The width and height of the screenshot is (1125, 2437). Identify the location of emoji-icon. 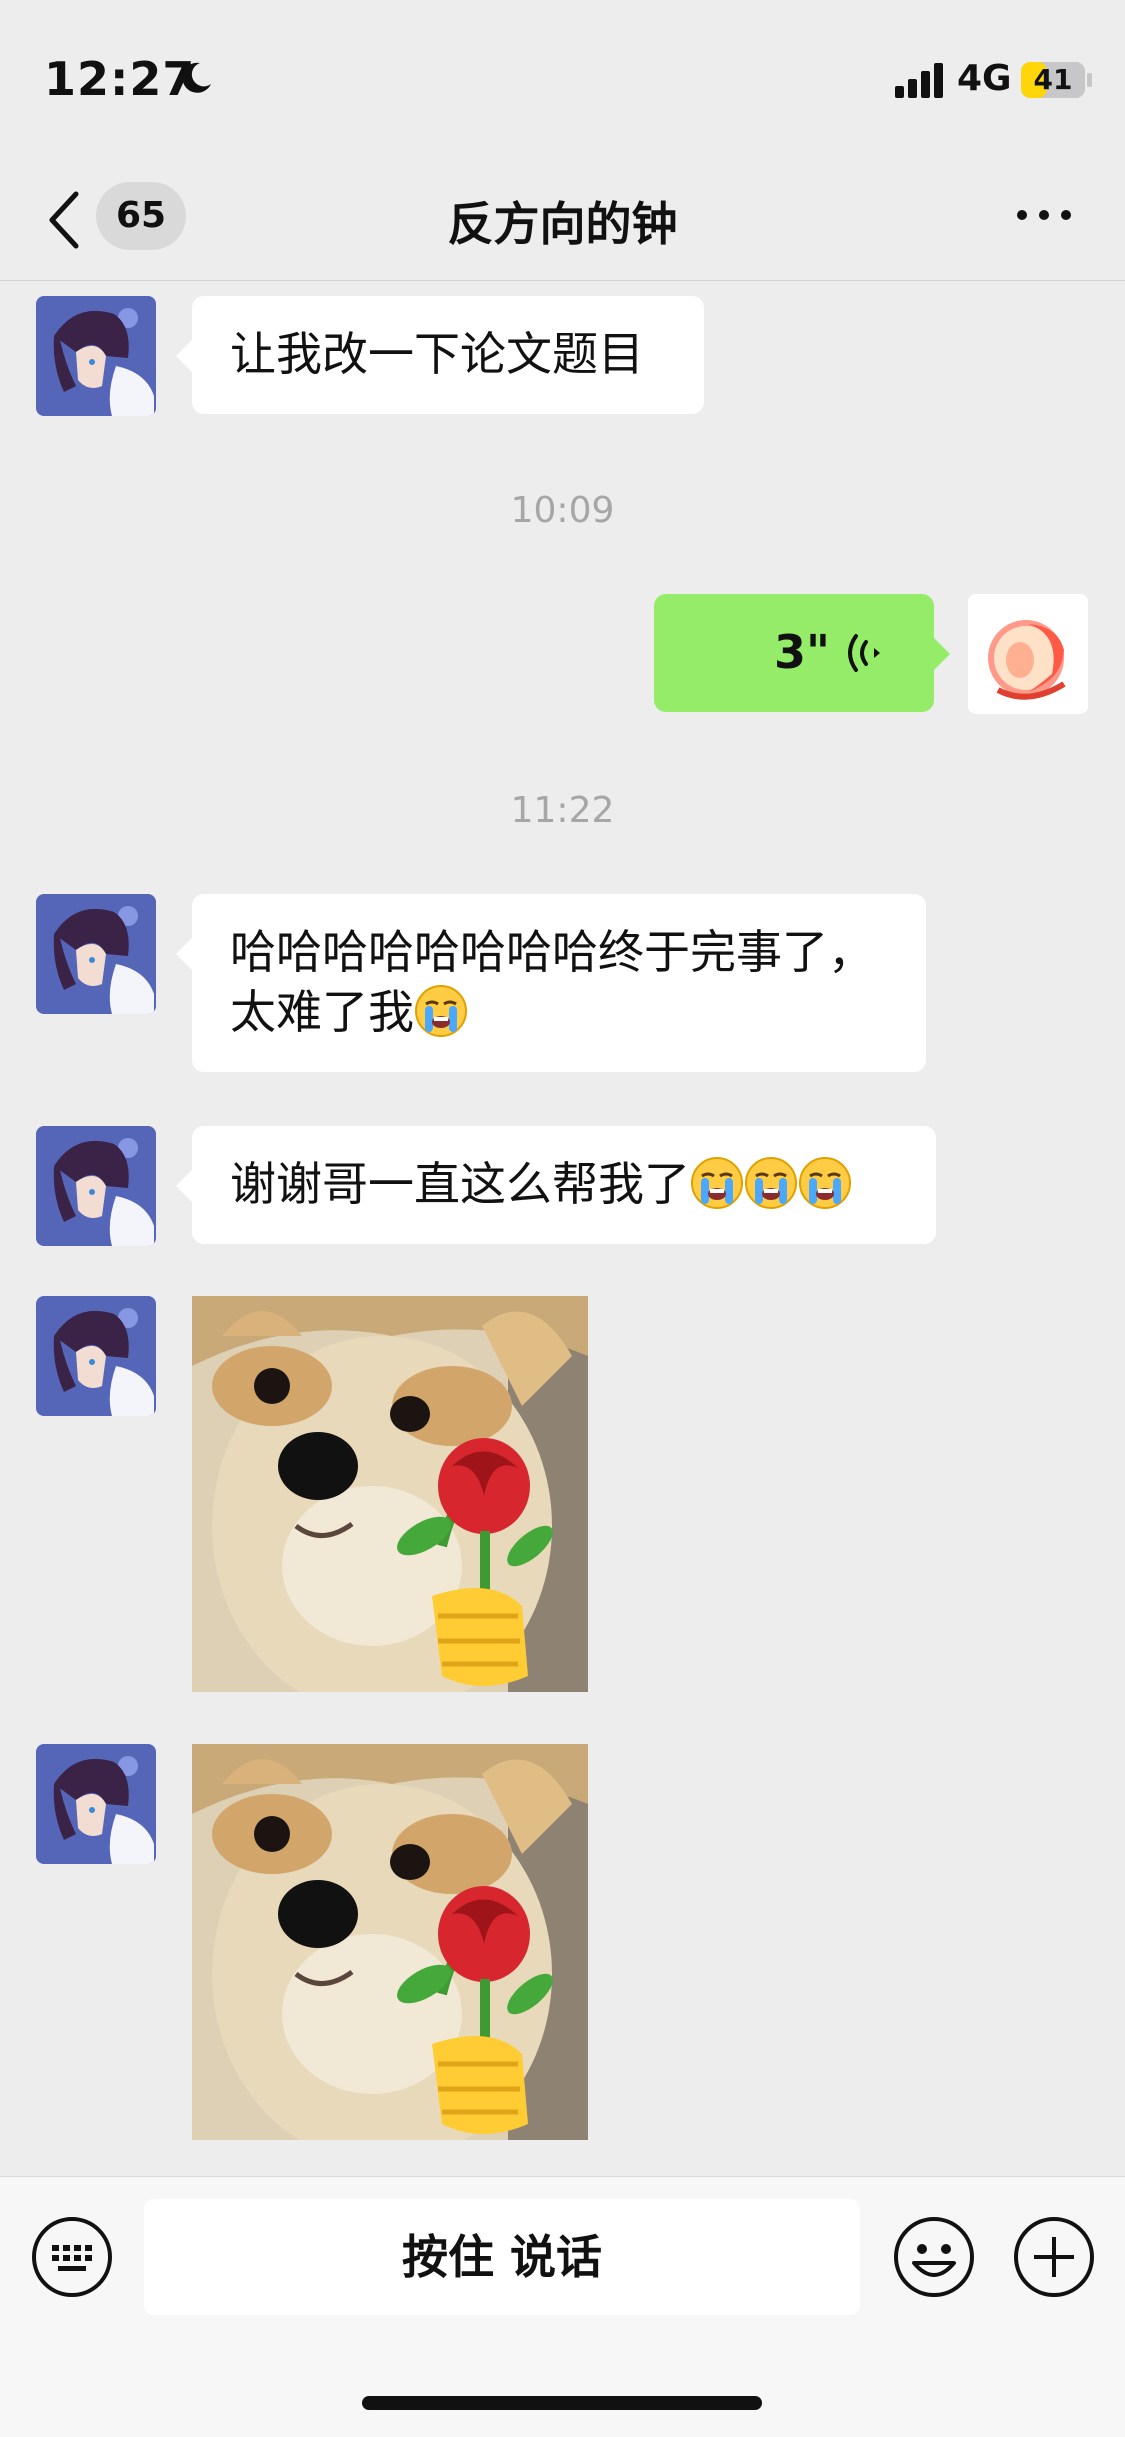
(934, 2257).